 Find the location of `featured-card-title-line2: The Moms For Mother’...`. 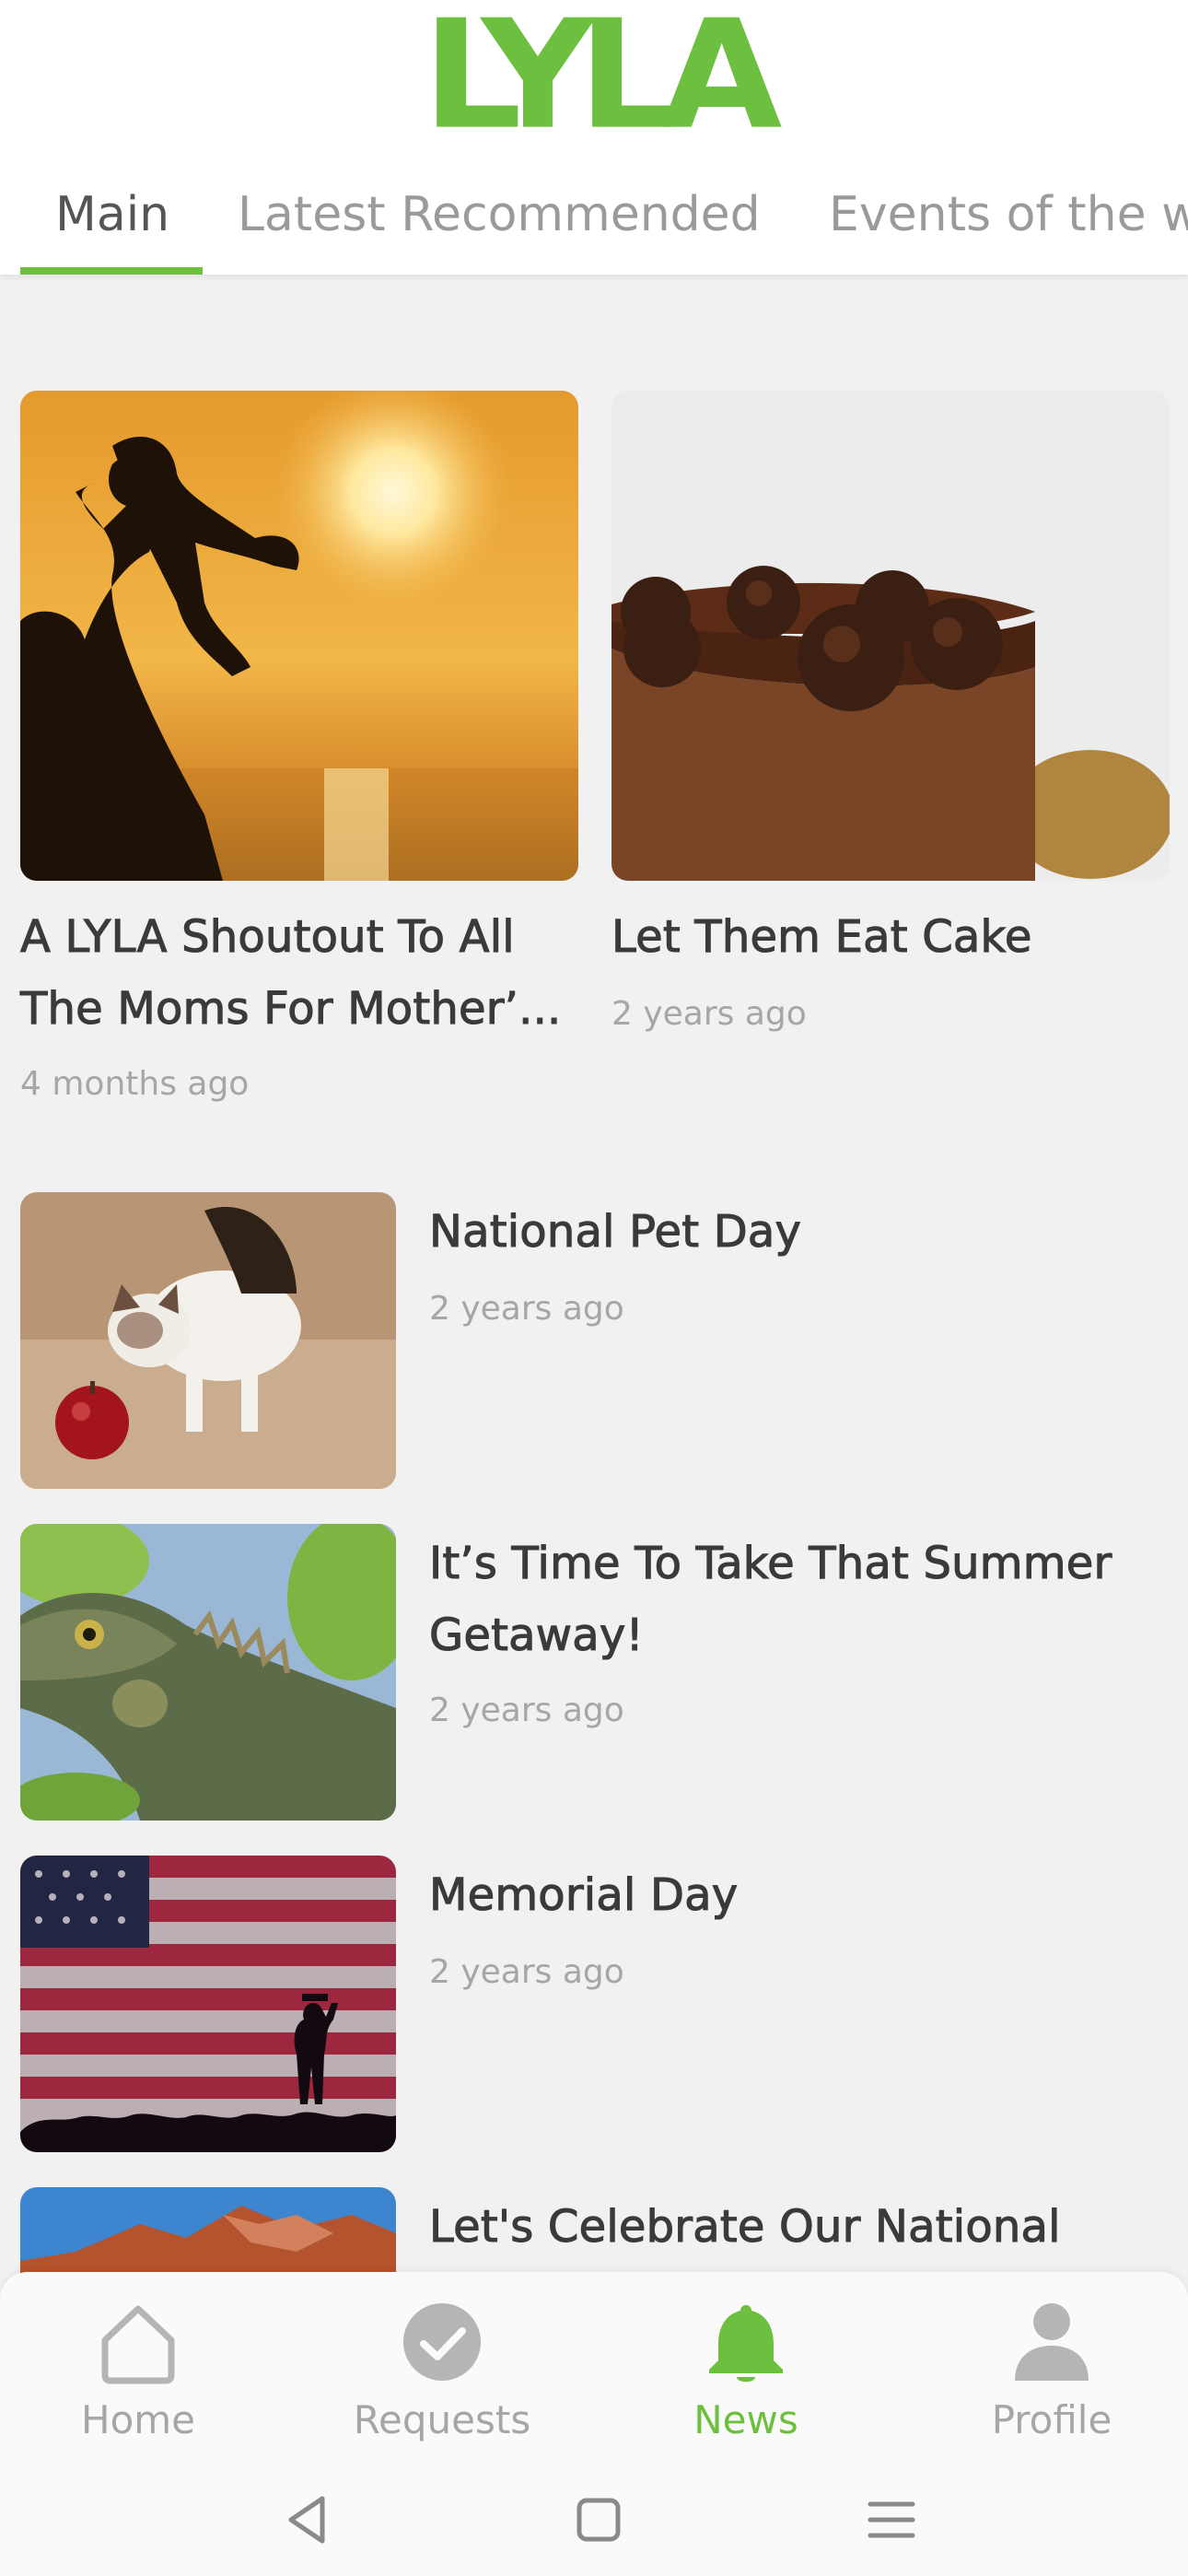

featured-card-title-line2: The Moms For Mother’... is located at coordinates (305, 1009).